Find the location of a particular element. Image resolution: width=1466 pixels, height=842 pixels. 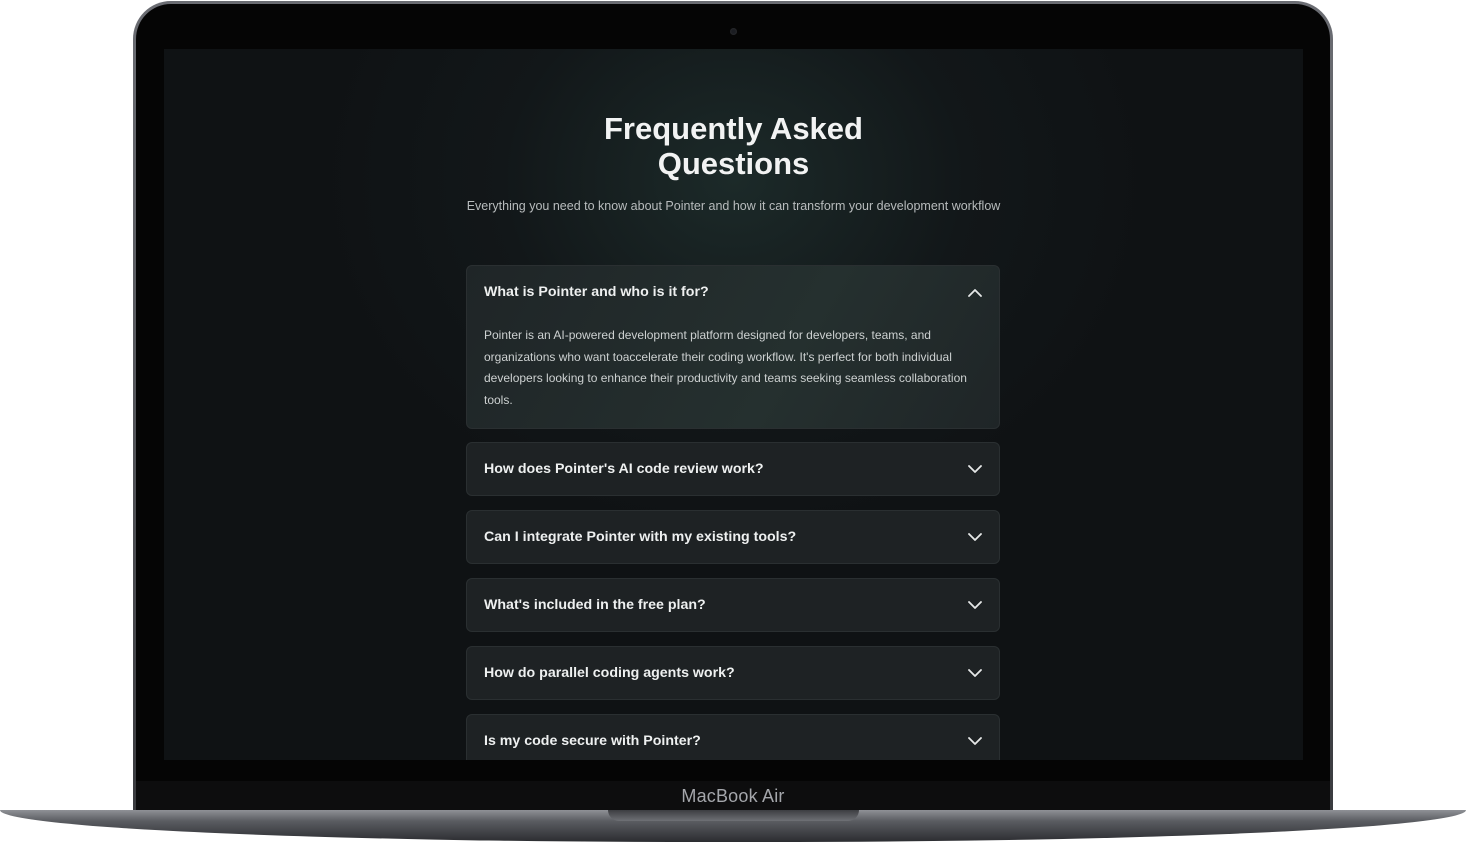

faq-toggle: How do parallel coding agents work? is located at coordinates (733, 673).